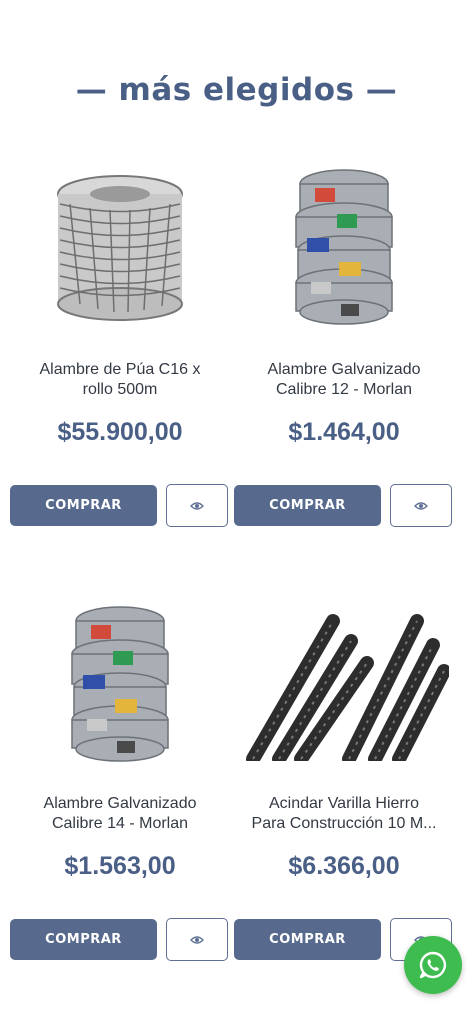  I want to click on product-name: Alambre Galvanizado Calibre 14 - Morlan, so click(120, 814).